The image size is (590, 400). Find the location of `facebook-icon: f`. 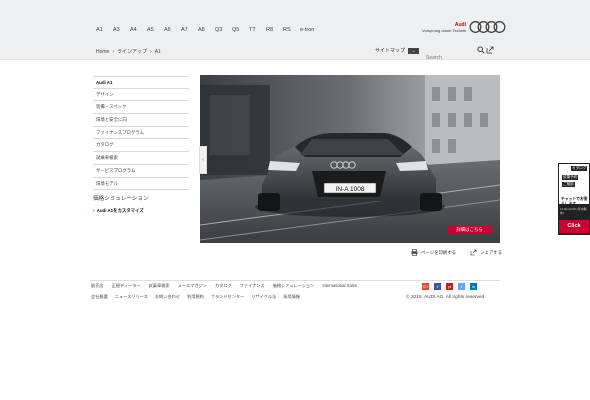

facebook-icon: f is located at coordinates (437, 286).